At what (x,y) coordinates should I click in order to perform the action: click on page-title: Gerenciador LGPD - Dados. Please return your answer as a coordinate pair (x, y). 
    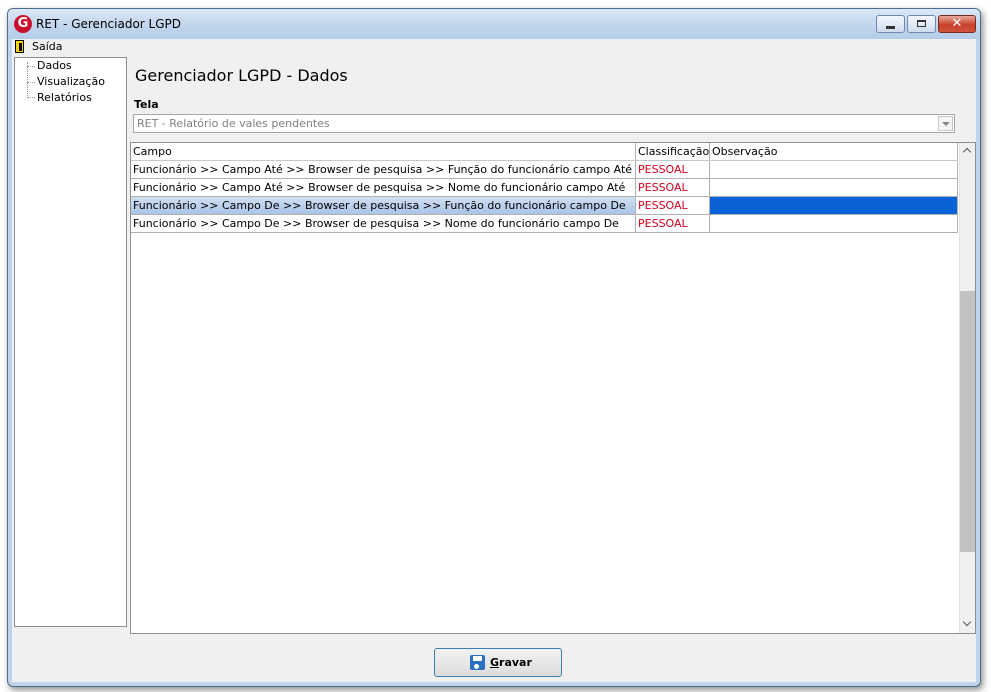
    Looking at the image, I should click on (241, 75).